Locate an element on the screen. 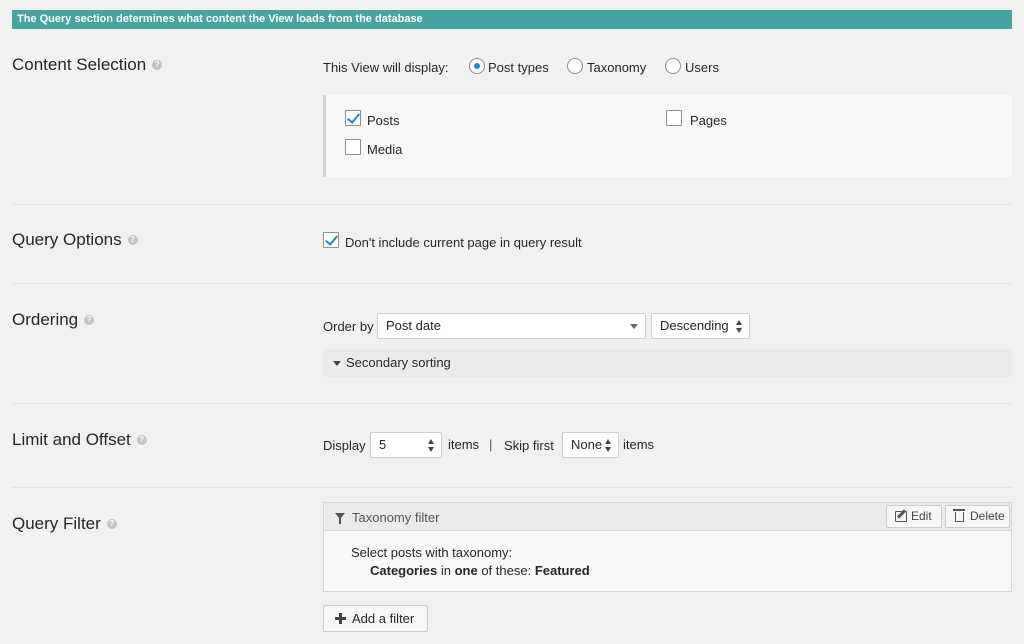  triangle-down-icon is located at coordinates (337, 363).